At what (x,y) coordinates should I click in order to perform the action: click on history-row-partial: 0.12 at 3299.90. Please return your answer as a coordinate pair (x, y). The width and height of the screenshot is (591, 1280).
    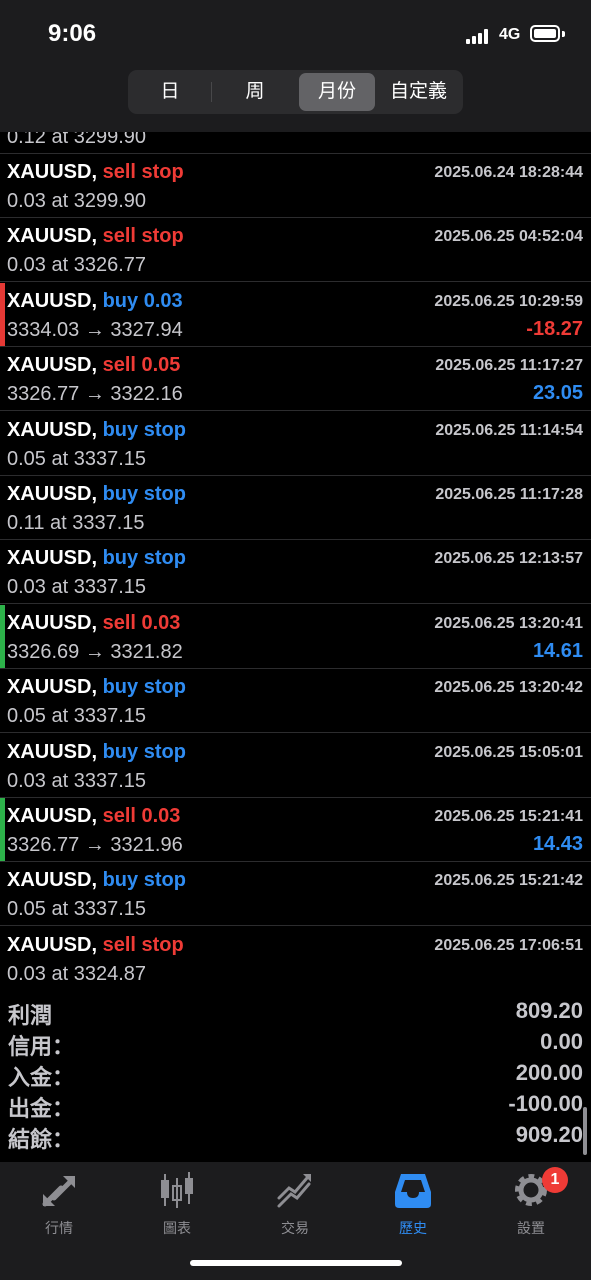
    Looking at the image, I should click on (295, 143).